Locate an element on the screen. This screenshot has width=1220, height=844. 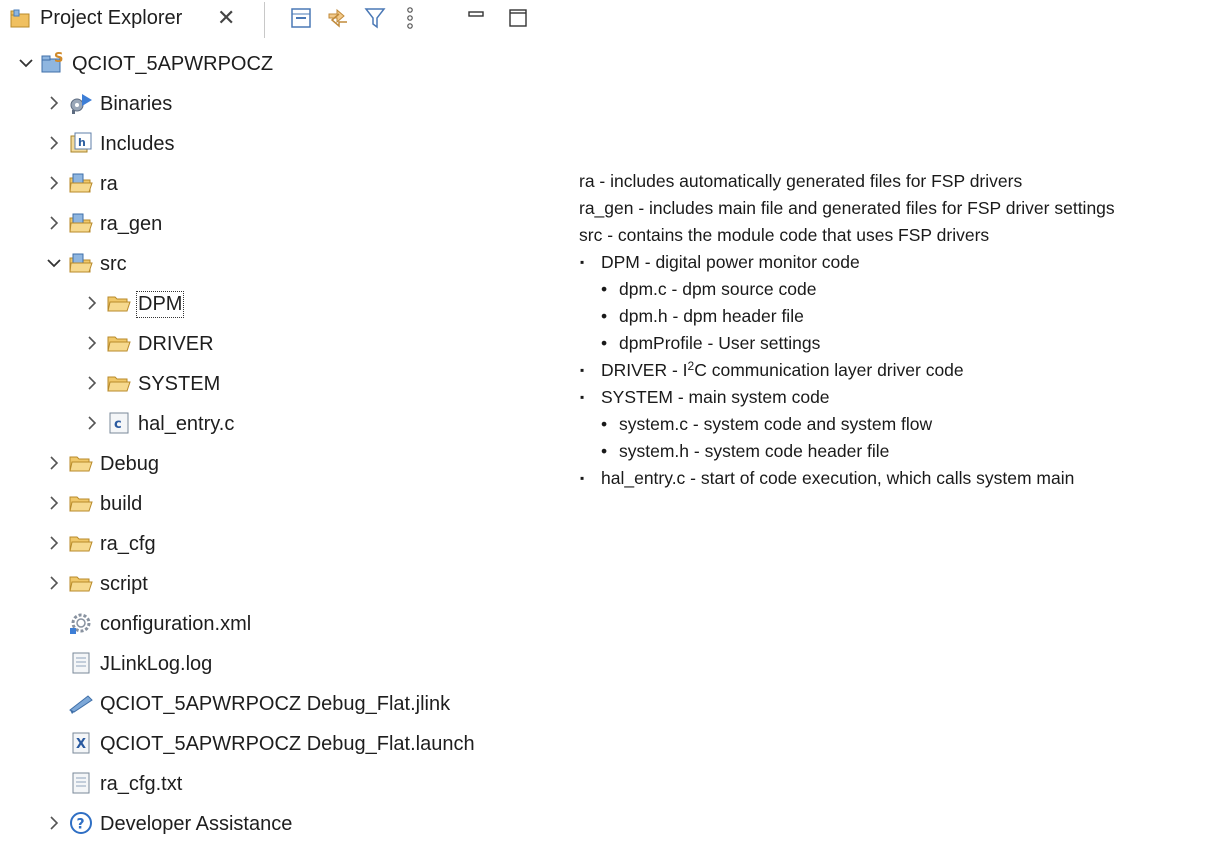
tree-row: QCIOT_5APWRPOCZ Debug_Flat.jlink is located at coordinates (270, 704).